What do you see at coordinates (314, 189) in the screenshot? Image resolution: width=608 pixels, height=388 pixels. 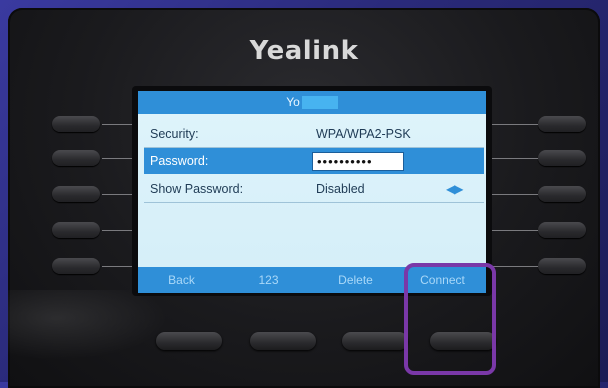 I see `show-password-row: Show Password: Disabled ◀▶` at bounding box center [314, 189].